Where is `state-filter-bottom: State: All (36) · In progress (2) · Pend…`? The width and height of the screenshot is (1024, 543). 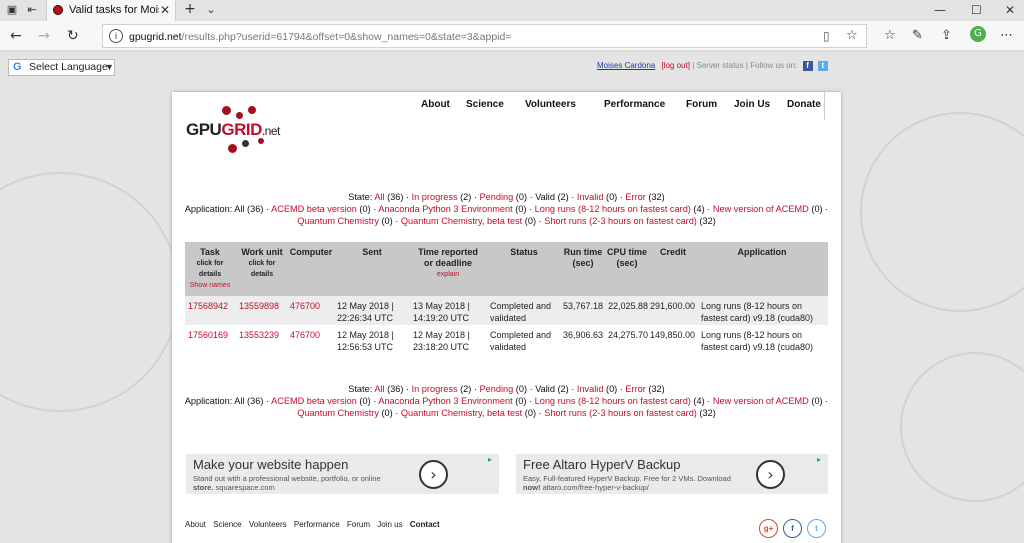 state-filter-bottom: State: All (36) · In progress (2) · Pend… is located at coordinates (506, 389).